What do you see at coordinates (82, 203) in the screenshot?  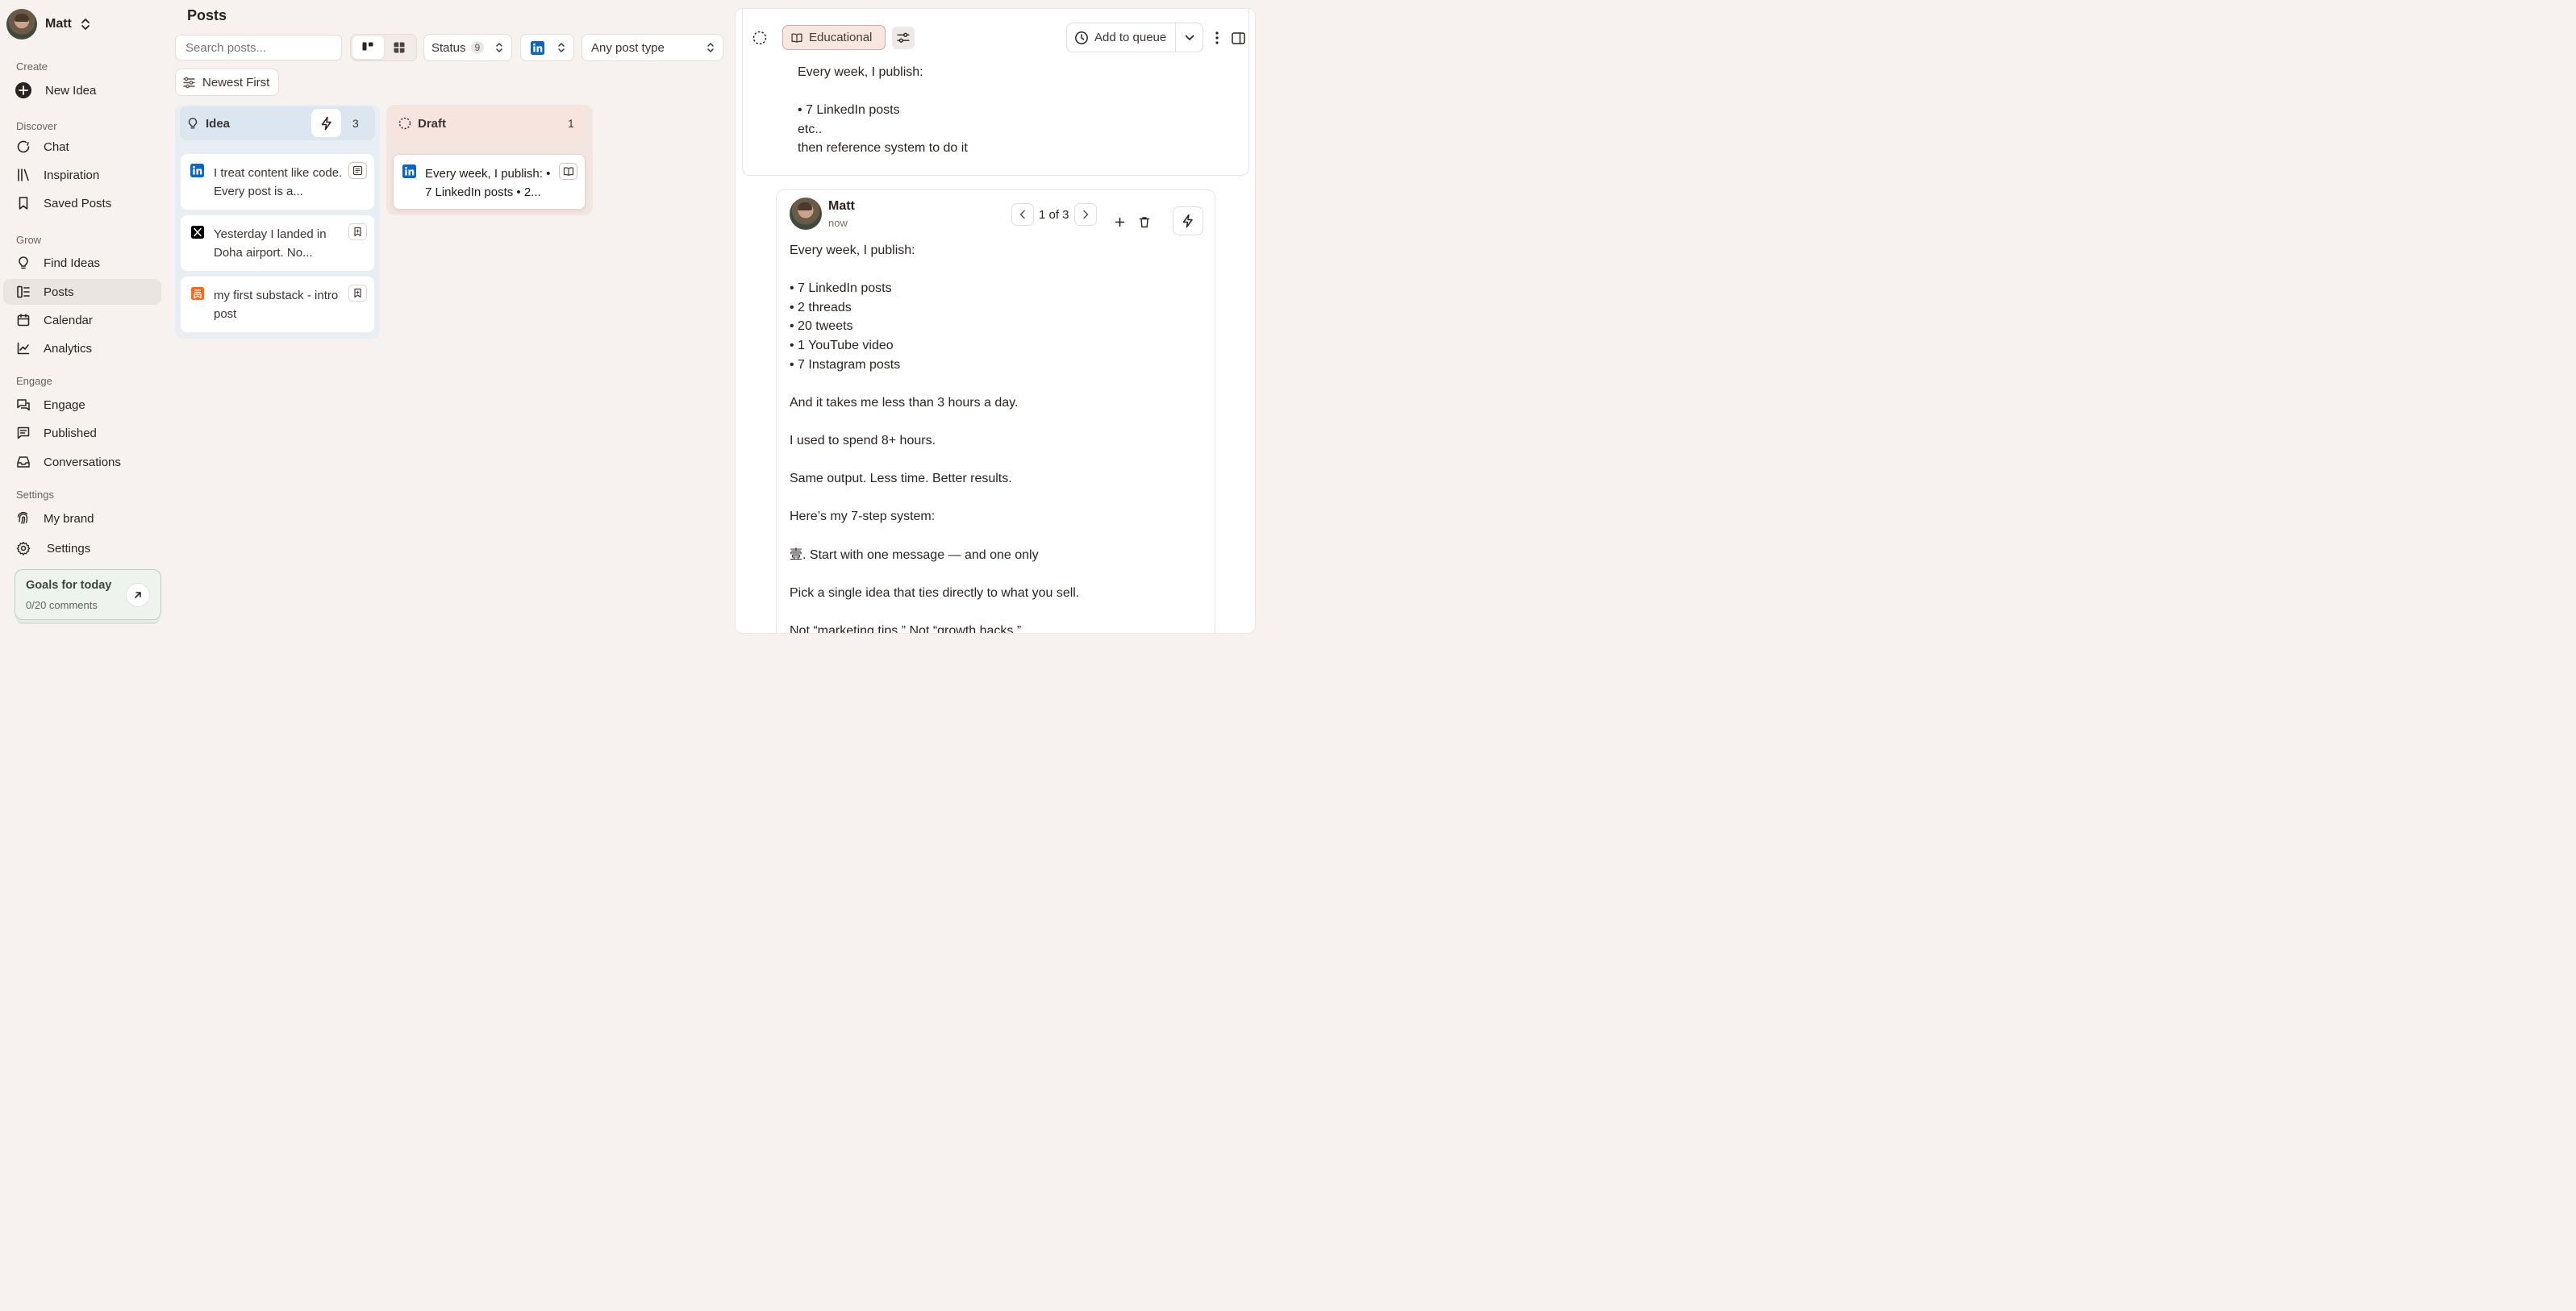 I see `sidebar-item-saved-posts: Saved Posts` at bounding box center [82, 203].